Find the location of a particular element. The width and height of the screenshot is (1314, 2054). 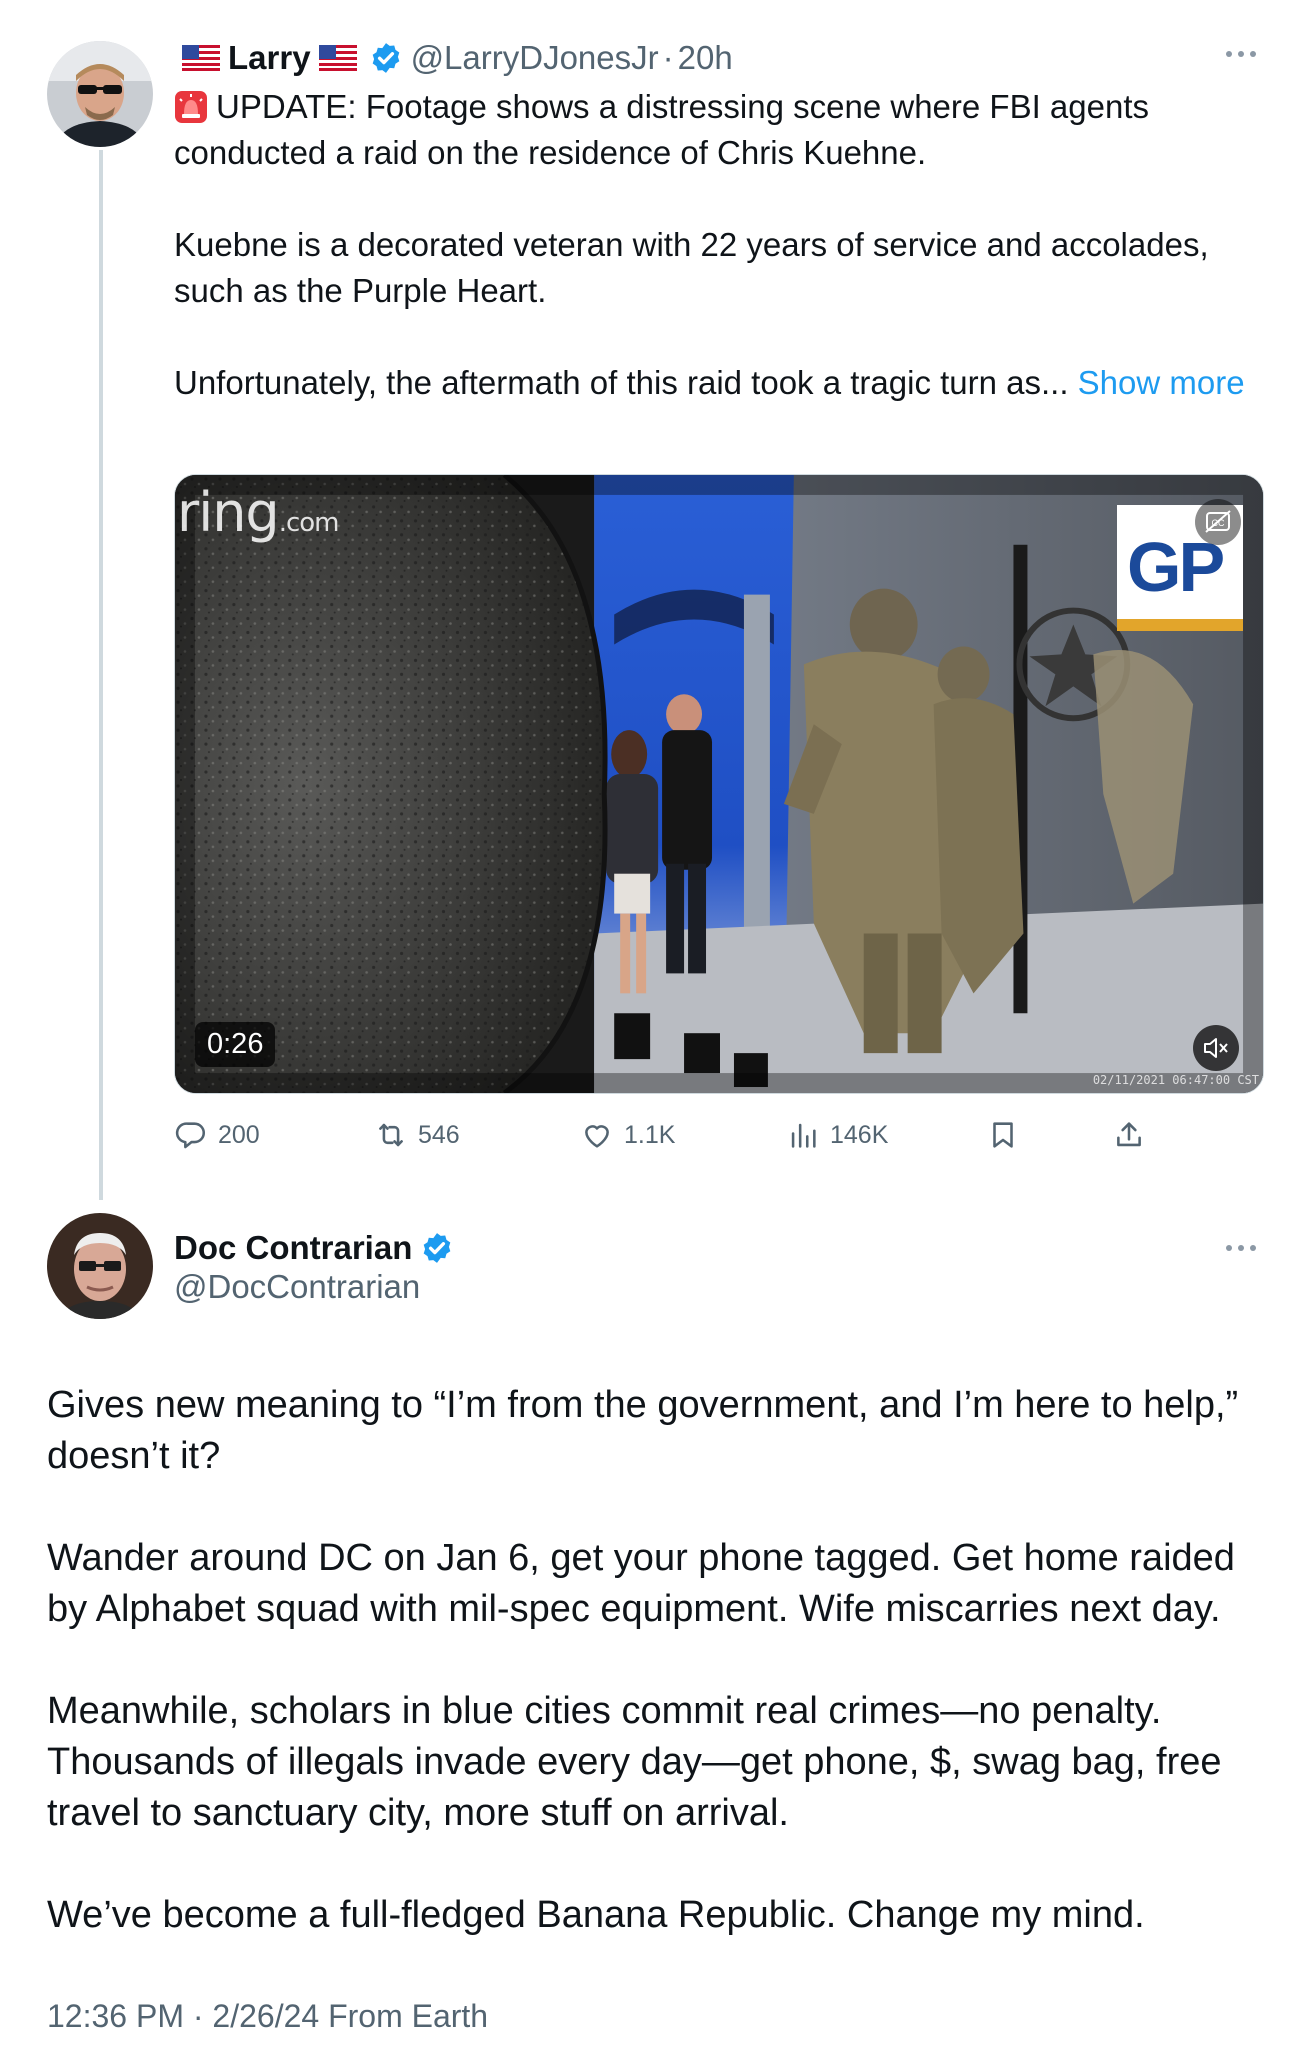

avatar-doc-contrarian is located at coordinates (100, 1266).